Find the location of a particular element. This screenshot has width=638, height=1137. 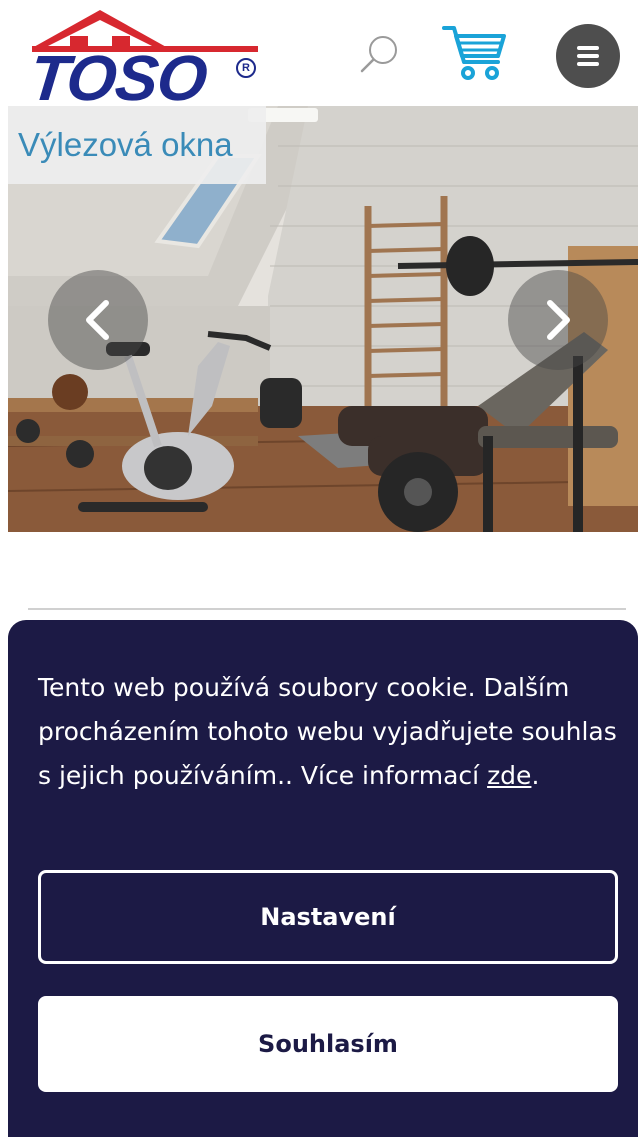

category-label: Výlezová okna is located at coordinates (137, 145).